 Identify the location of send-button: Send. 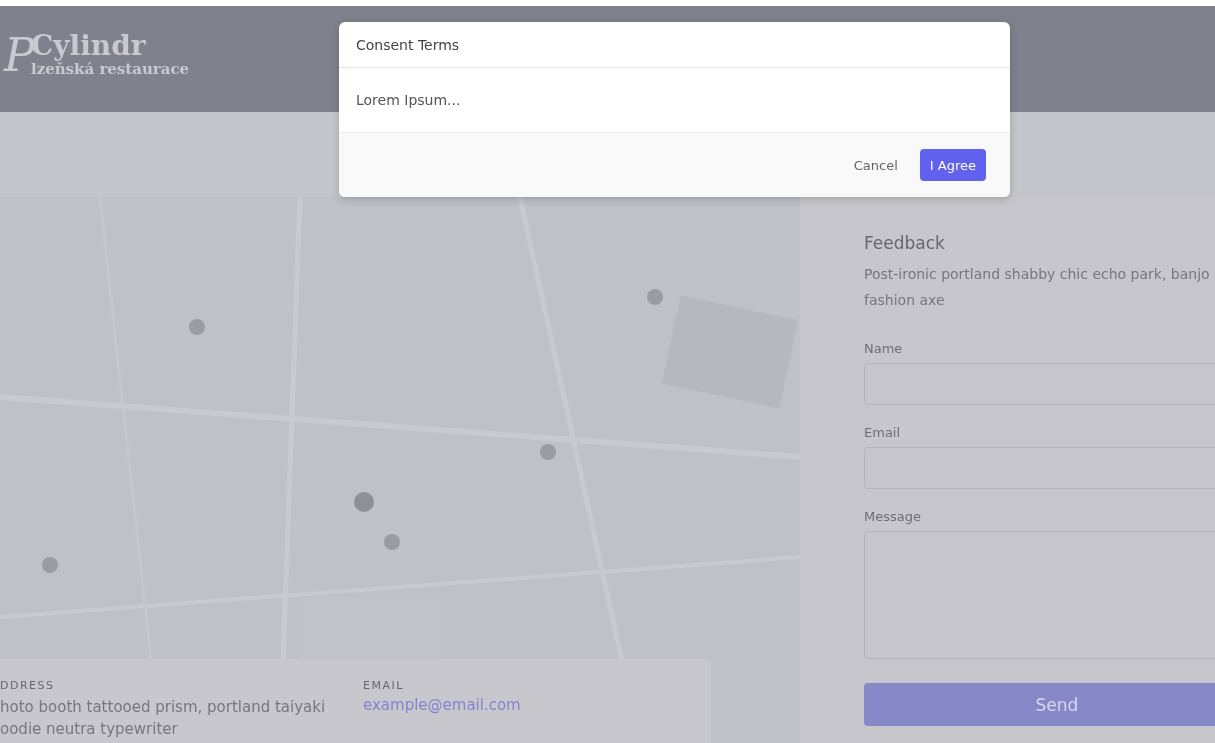
(1039, 704).